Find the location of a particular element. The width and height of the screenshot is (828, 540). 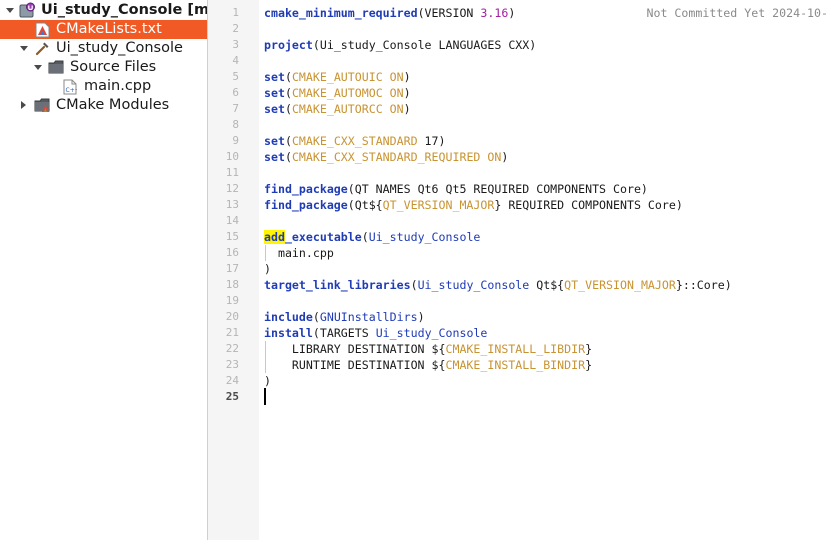

line-number: 5 is located at coordinates (235, 76).